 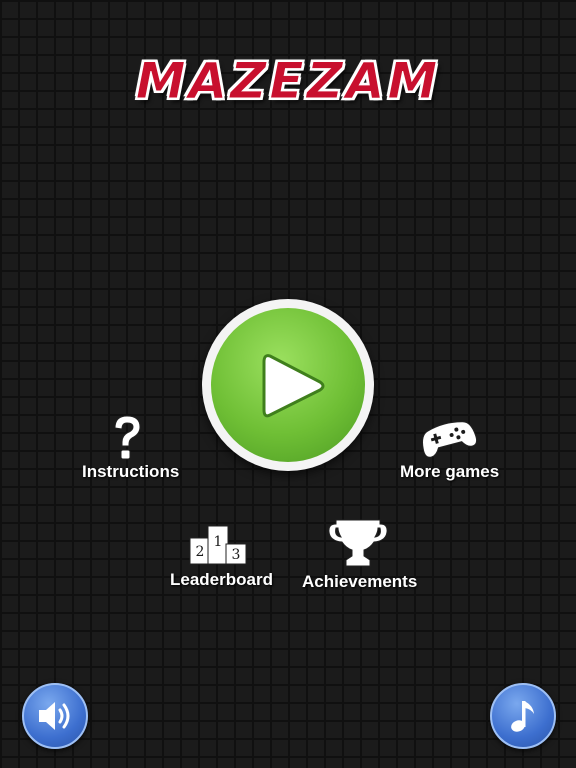 I want to click on question-mark-icon, so click(x=127, y=437).